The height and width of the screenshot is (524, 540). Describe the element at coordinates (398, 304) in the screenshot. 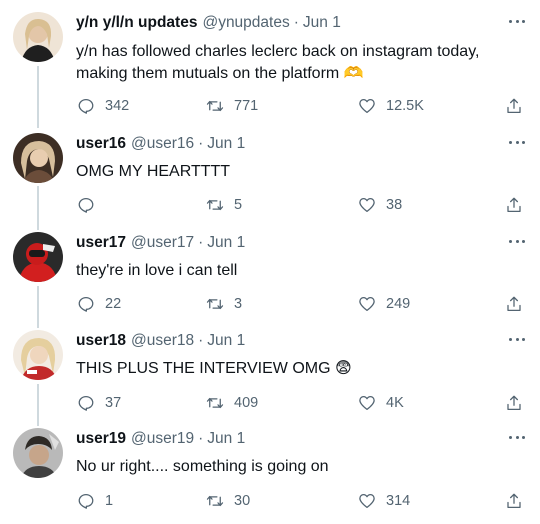

I see `like-count: 249` at that location.